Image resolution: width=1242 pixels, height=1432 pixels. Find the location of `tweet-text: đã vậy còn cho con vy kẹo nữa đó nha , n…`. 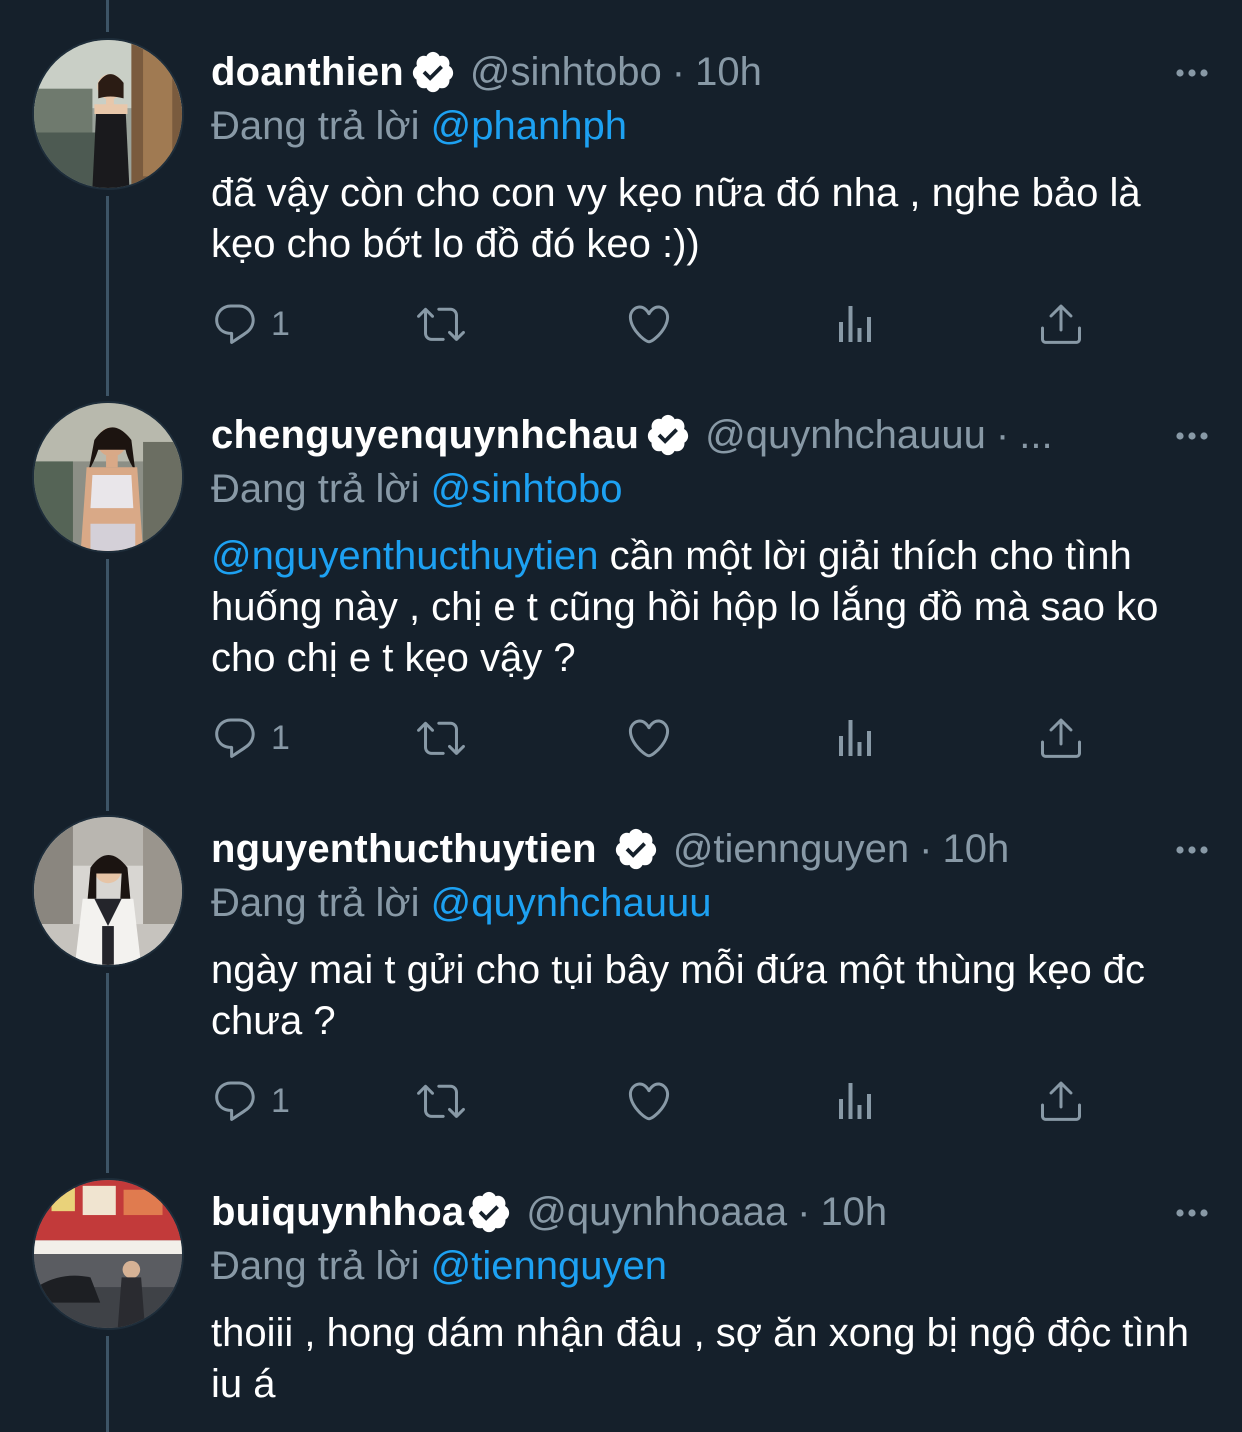

tweet-text: đã vậy còn cho con vy kẹo nữa đó nha , n… is located at coordinates (711, 219).